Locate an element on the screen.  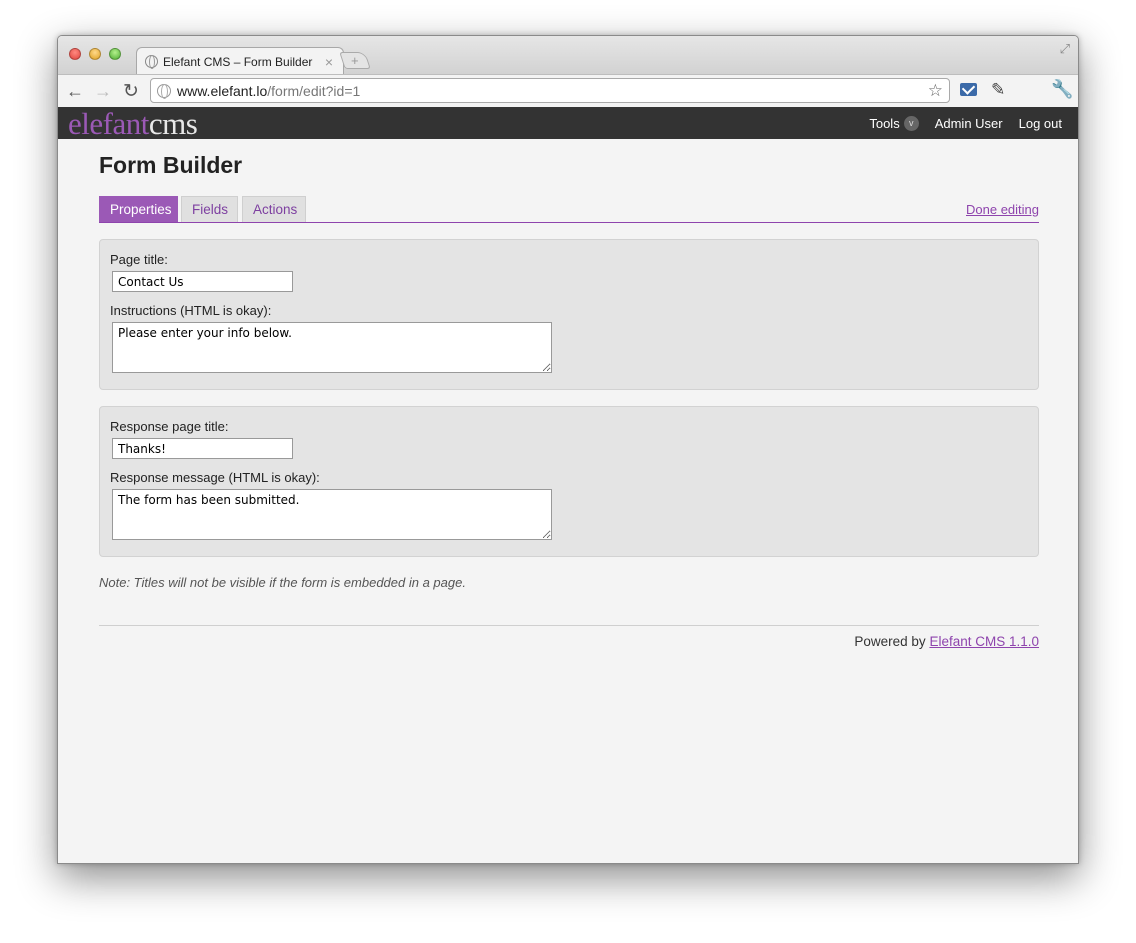
footer: Powered by Elefant CMS 1.1.0 is located at coordinates (569, 641).